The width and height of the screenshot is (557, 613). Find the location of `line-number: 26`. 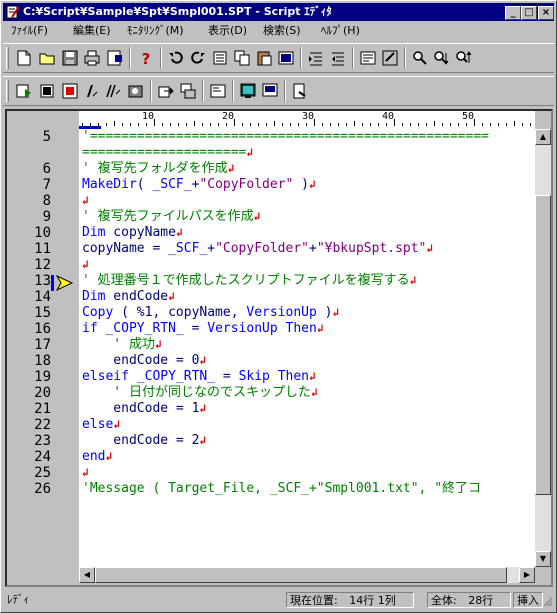

line-number: 26 is located at coordinates (34, 489).